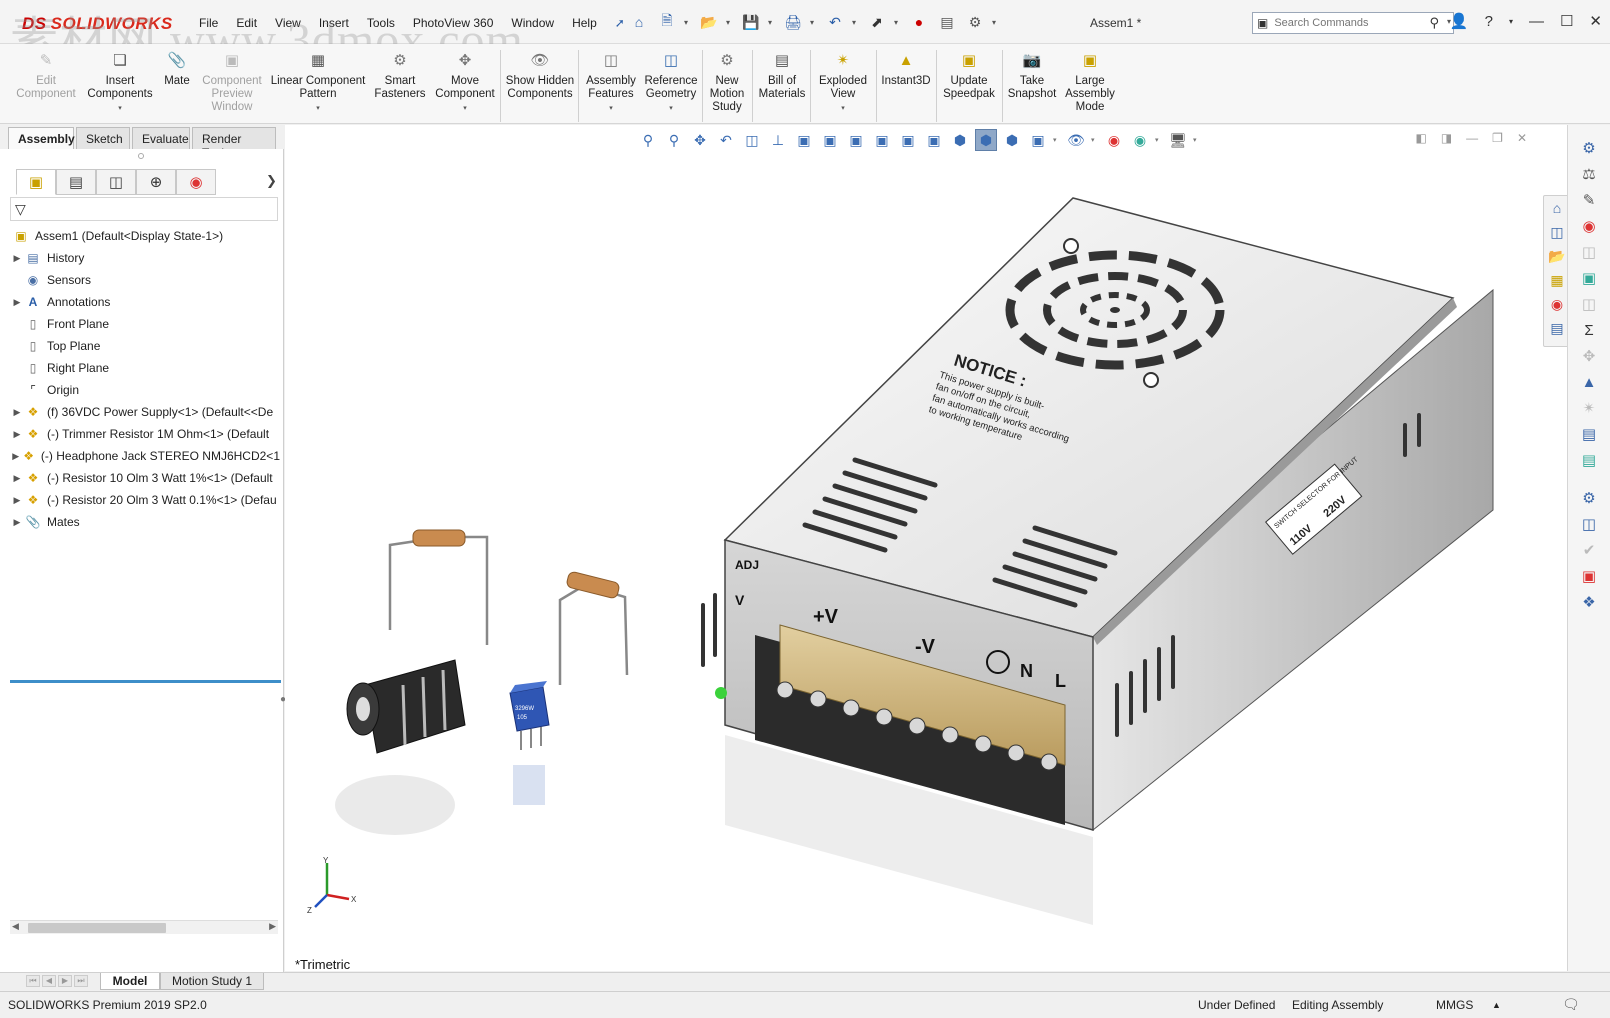  I want to click on menu-tools: Tools, so click(381, 23).